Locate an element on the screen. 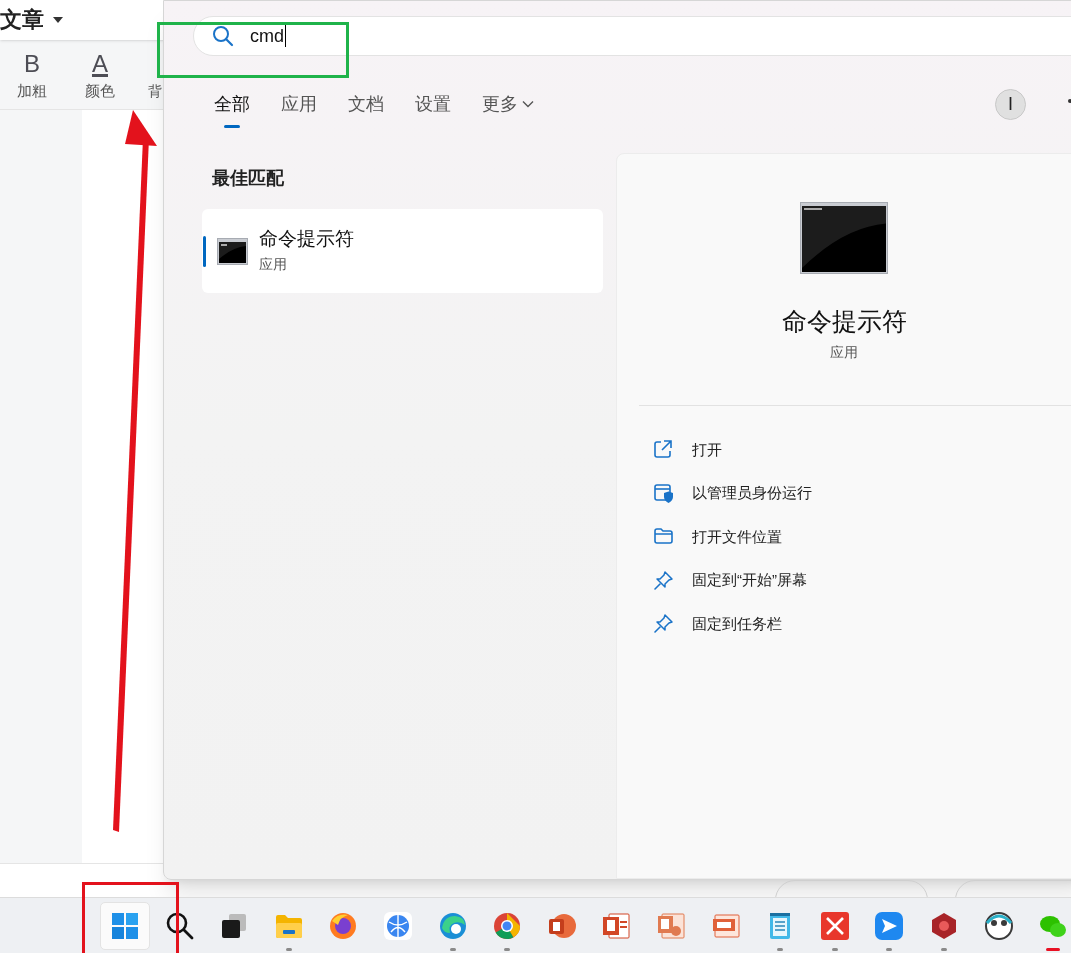 This screenshot has height=953, width=1071. result-item: 命令提示符 应用 is located at coordinates (402, 251).